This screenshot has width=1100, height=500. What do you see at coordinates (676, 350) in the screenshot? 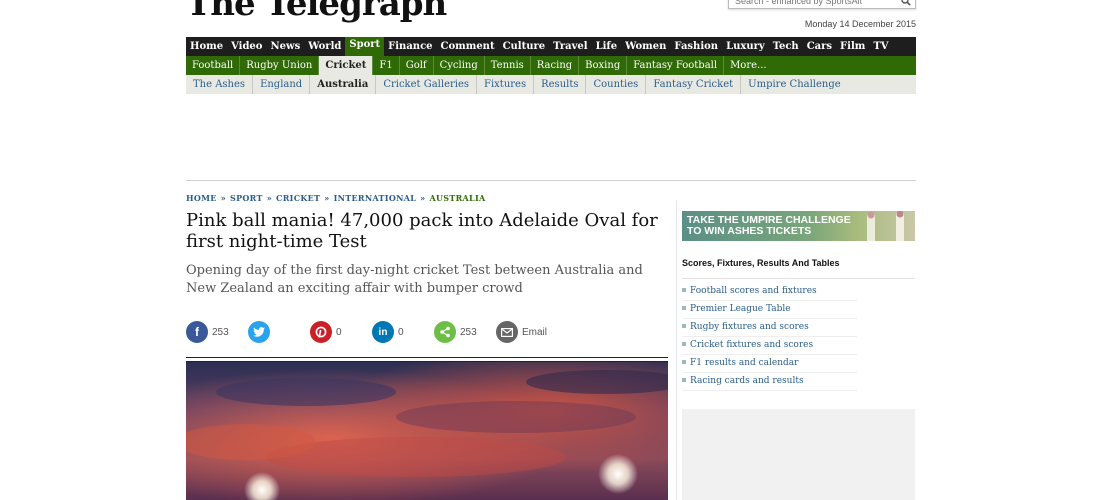
I see `column-divider` at bounding box center [676, 350].